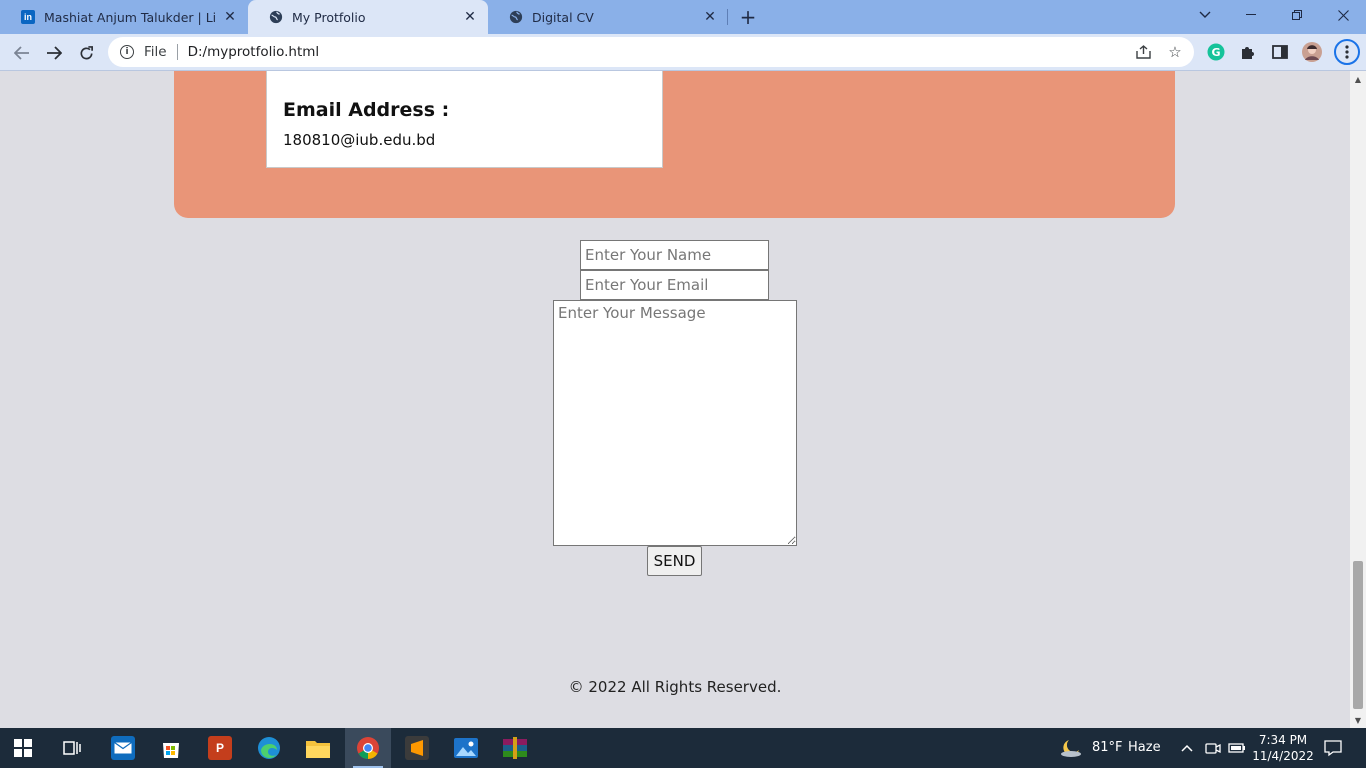  What do you see at coordinates (608, 17) in the screenshot?
I see `tab-digital-cv: Digital CV ✕` at bounding box center [608, 17].